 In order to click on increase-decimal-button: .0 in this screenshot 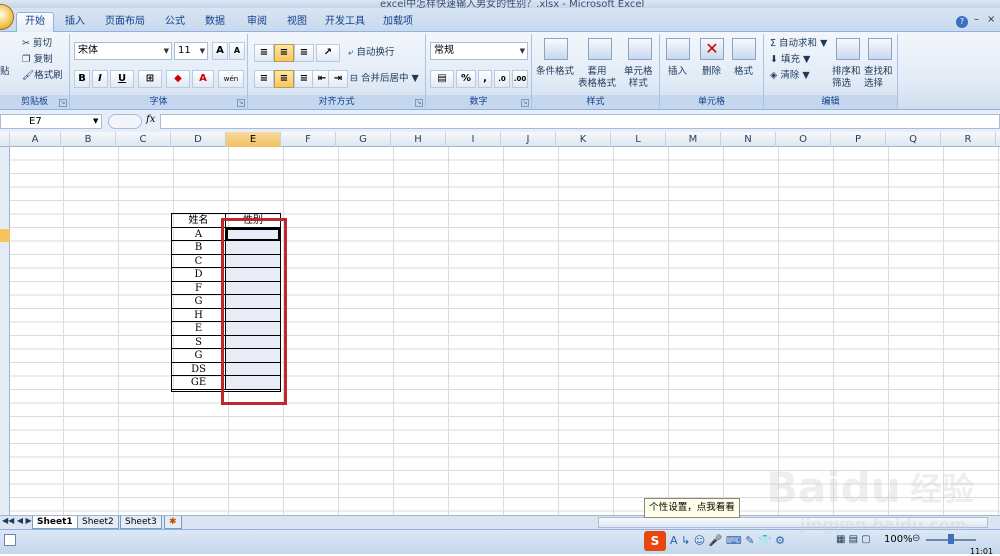, I will do `click(502, 79)`.